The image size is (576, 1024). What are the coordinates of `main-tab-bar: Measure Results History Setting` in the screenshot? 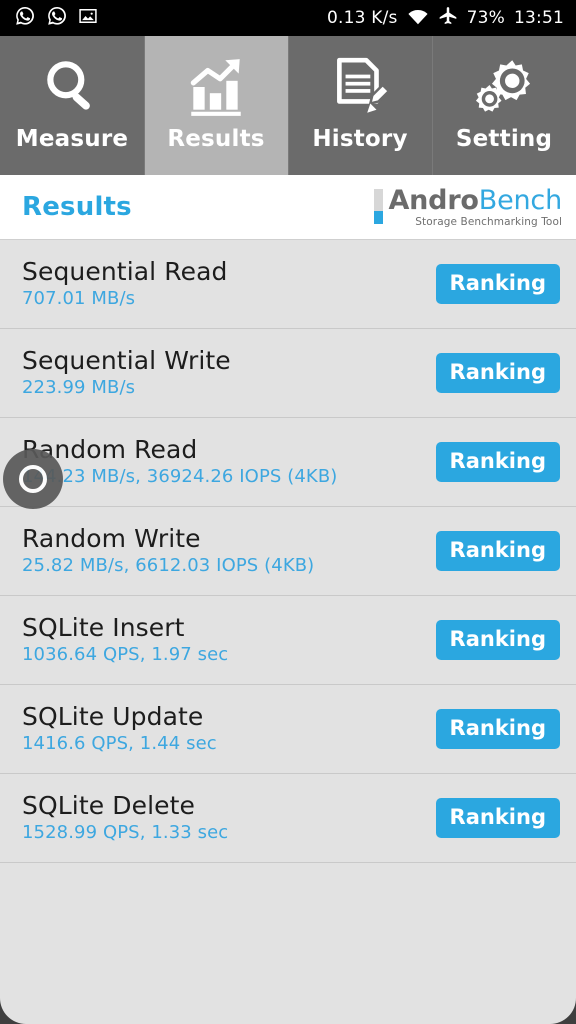 It's located at (288, 105).